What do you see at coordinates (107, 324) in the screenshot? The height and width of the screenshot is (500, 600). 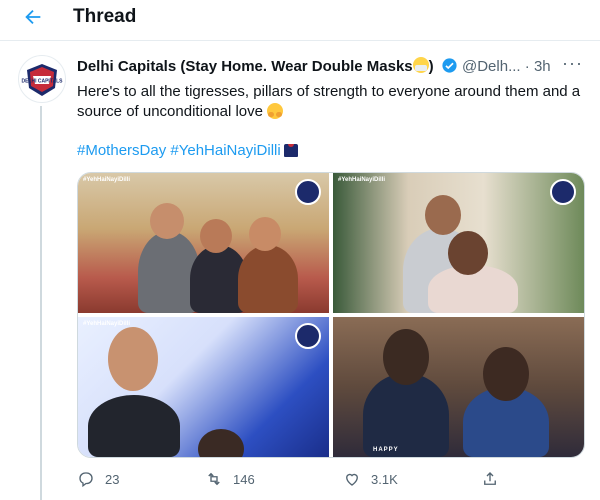 I see `photo-3-hashtag: #YehHaiNayiDilli` at bounding box center [107, 324].